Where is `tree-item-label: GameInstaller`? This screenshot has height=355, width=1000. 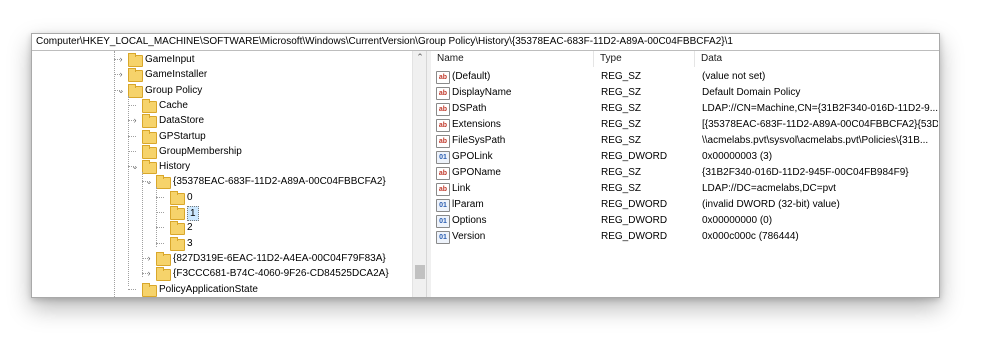
tree-item-label: GameInstaller is located at coordinates (176, 74).